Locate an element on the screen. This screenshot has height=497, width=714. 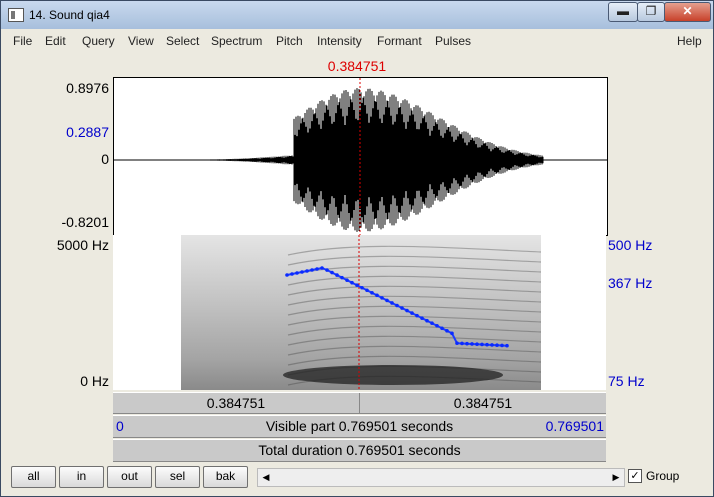
menu-formant: Formant is located at coordinates (399, 41).